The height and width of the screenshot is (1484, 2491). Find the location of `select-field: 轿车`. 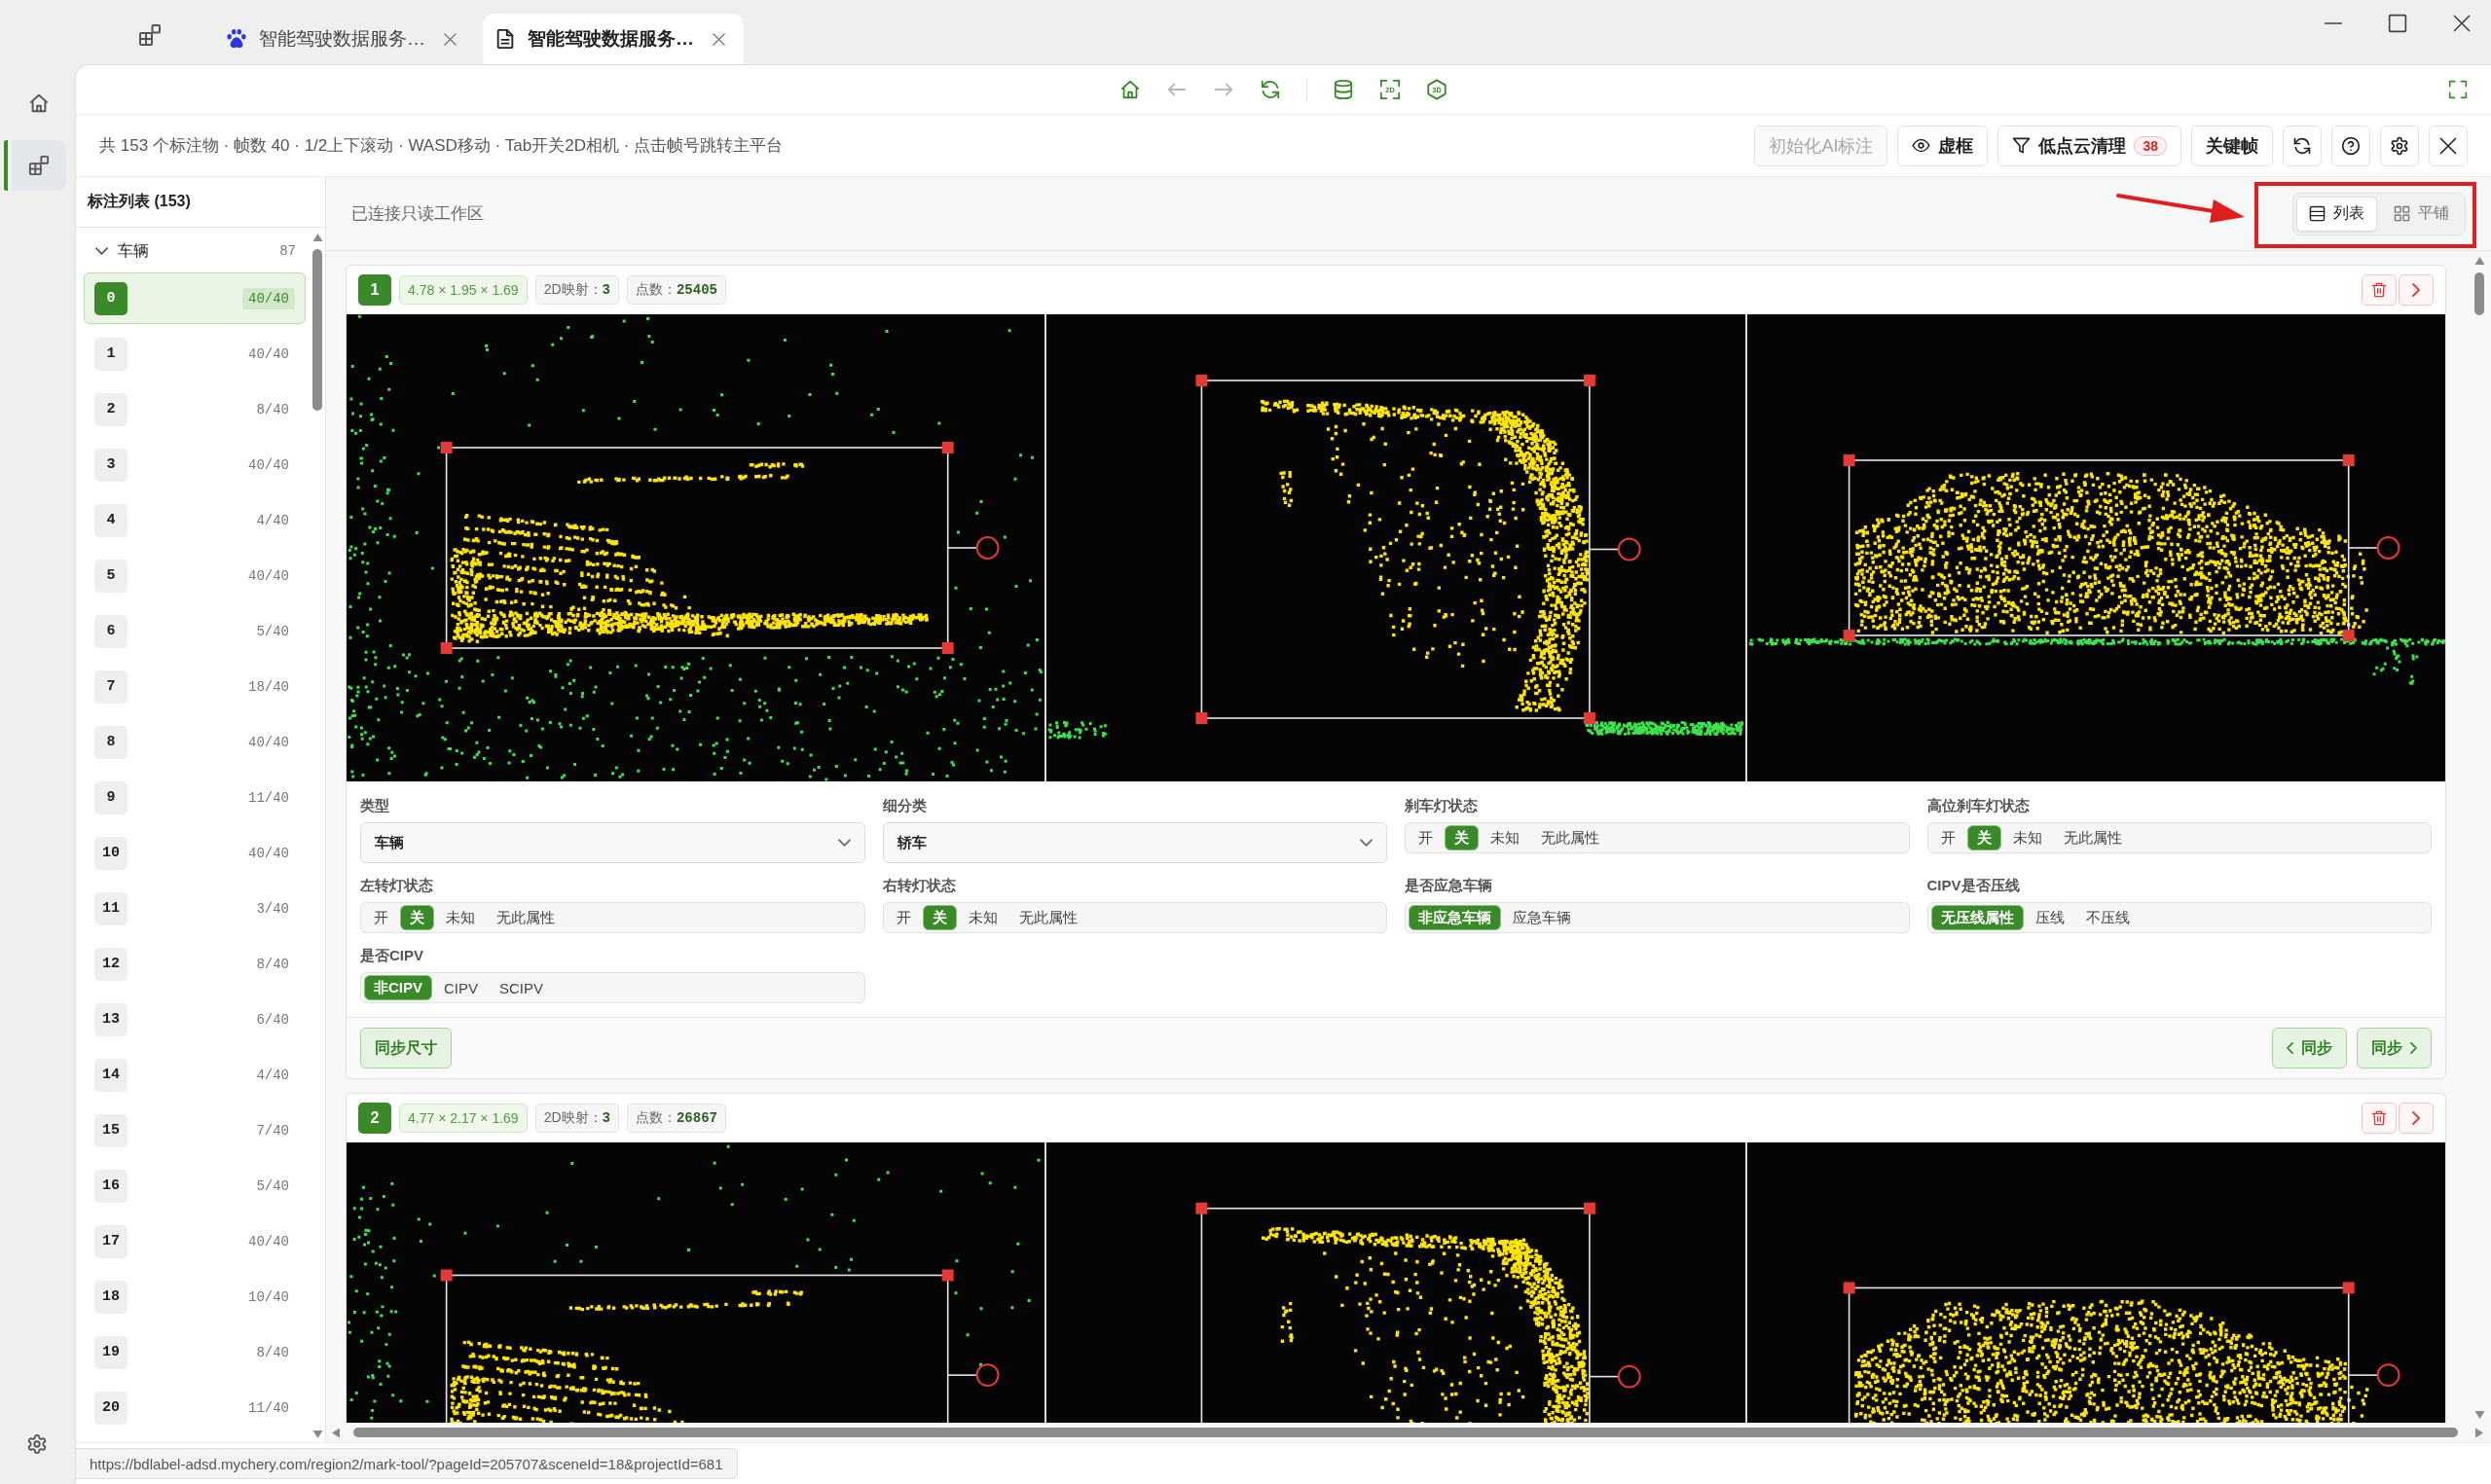

select-field: 轿车 is located at coordinates (1134, 843).